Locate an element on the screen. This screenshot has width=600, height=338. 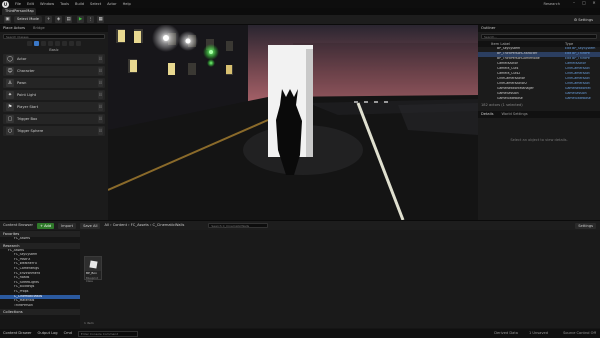
menu-help: Help is located at coordinates (127, 4).